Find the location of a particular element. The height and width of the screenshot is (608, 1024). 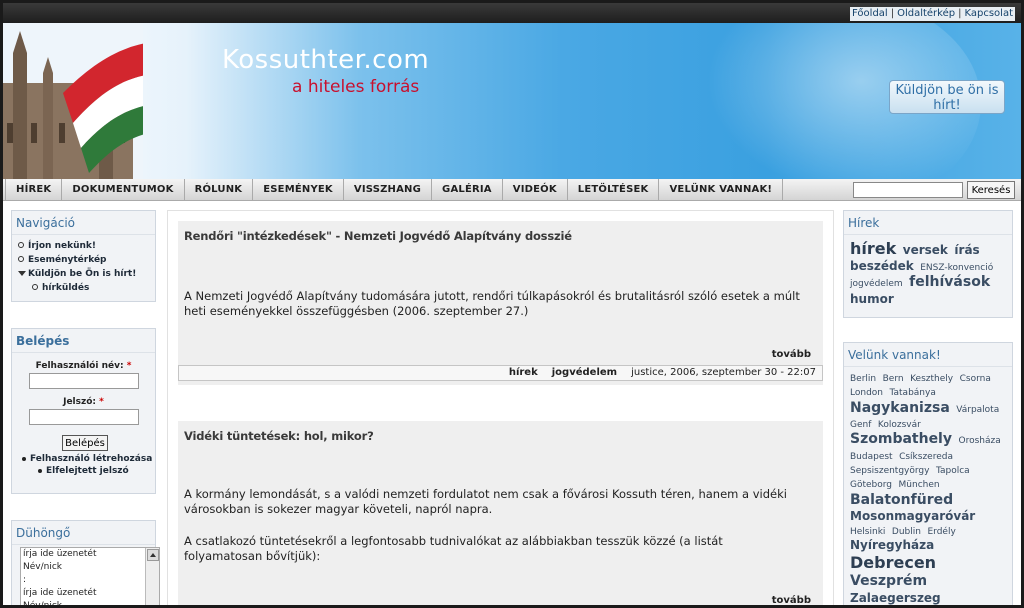

navigation-item: Eseménytérkép is located at coordinates (86, 260).